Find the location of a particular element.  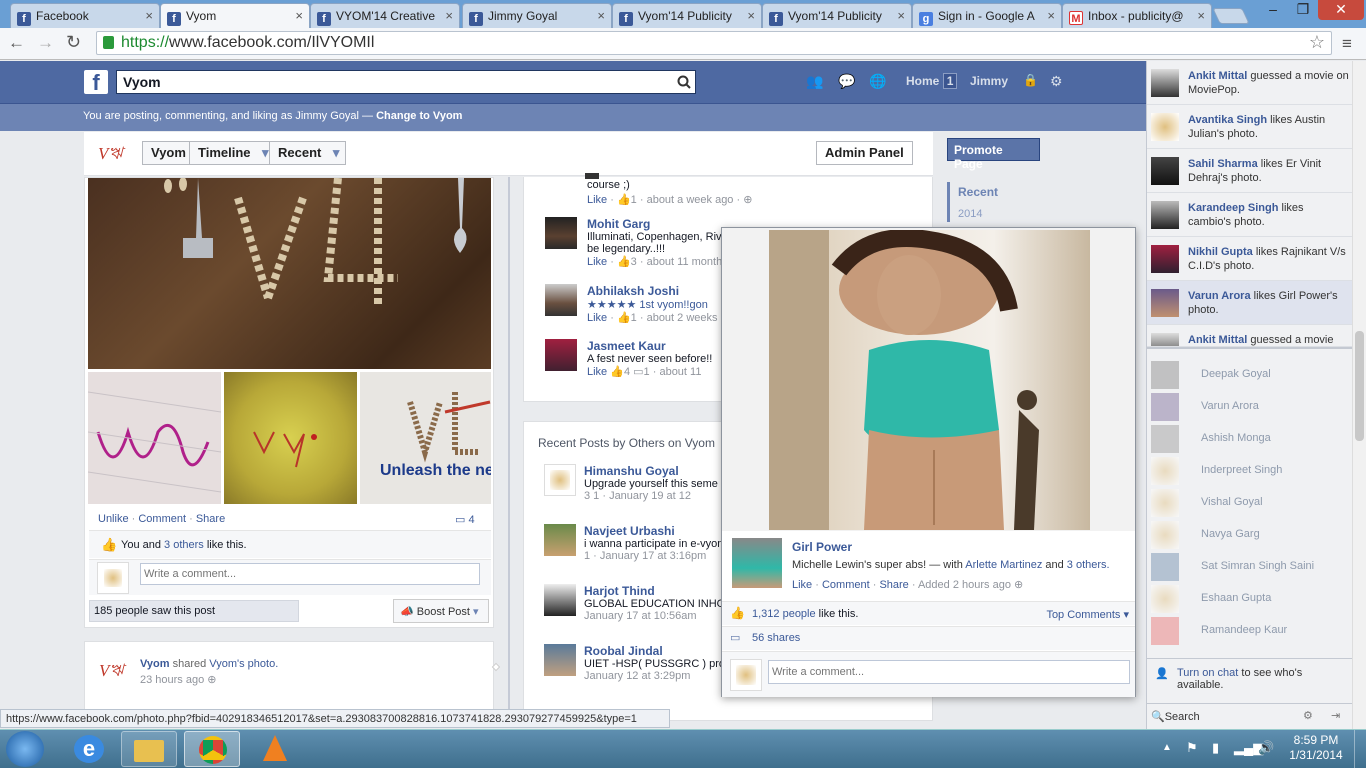

chrome-icon is located at coordinates (212, 749).